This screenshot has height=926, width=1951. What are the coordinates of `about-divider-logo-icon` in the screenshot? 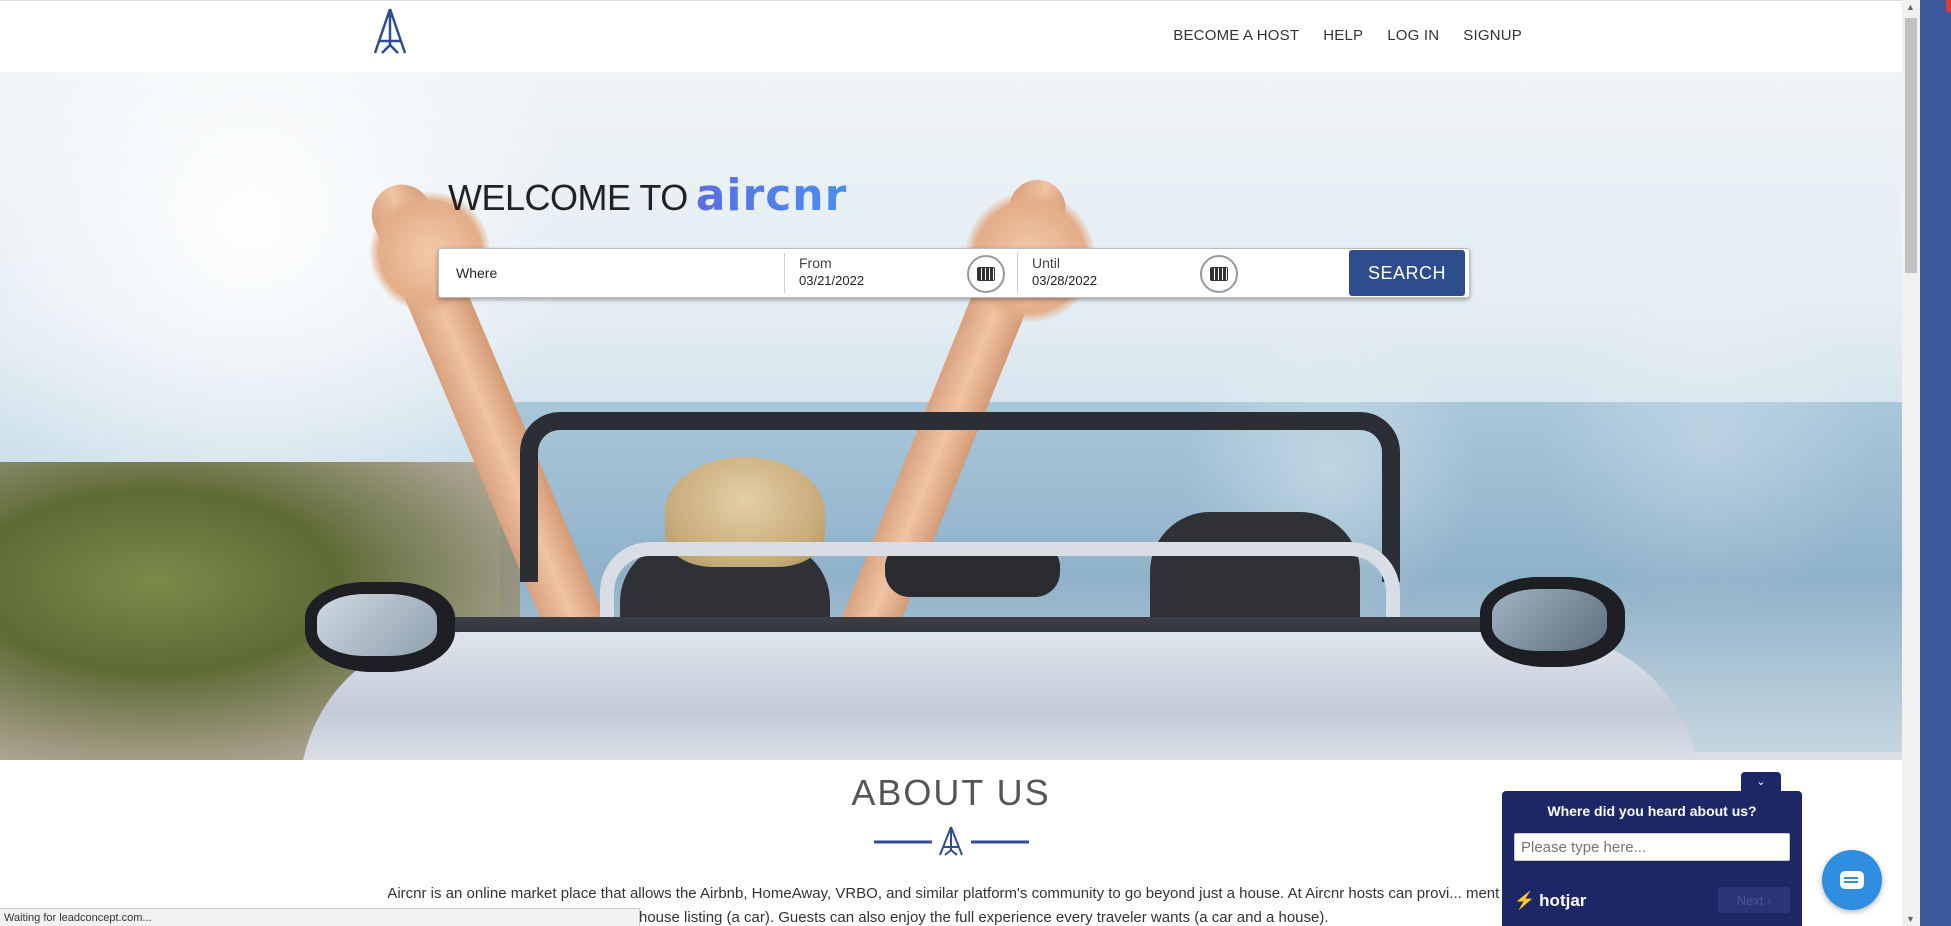 It's located at (951, 841).